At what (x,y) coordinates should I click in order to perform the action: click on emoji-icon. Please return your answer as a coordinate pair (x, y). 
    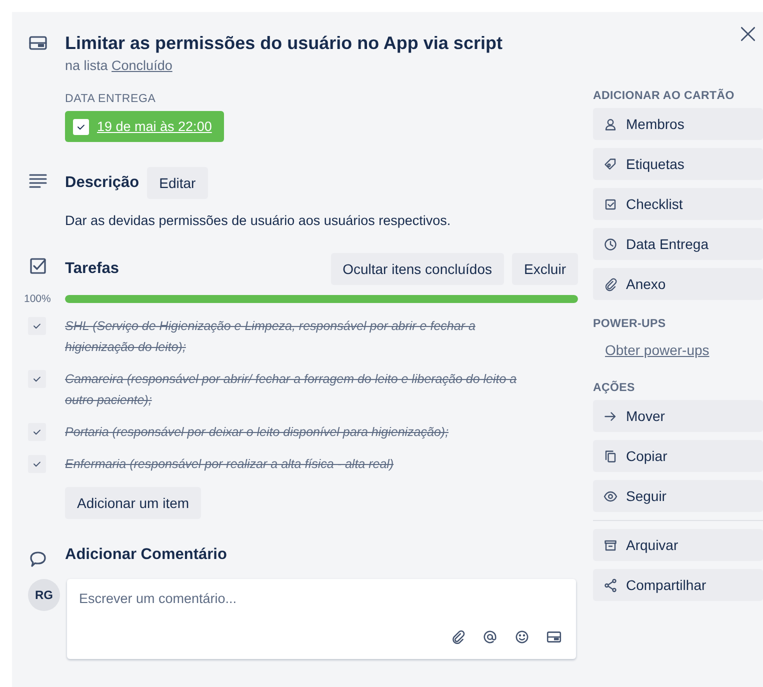
    Looking at the image, I should click on (522, 637).